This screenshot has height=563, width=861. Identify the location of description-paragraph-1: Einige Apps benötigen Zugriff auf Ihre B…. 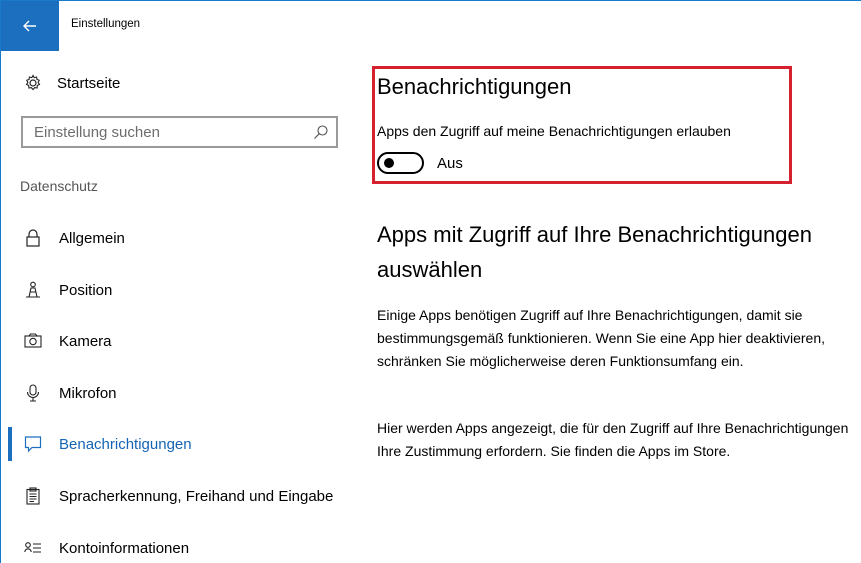
(601, 338).